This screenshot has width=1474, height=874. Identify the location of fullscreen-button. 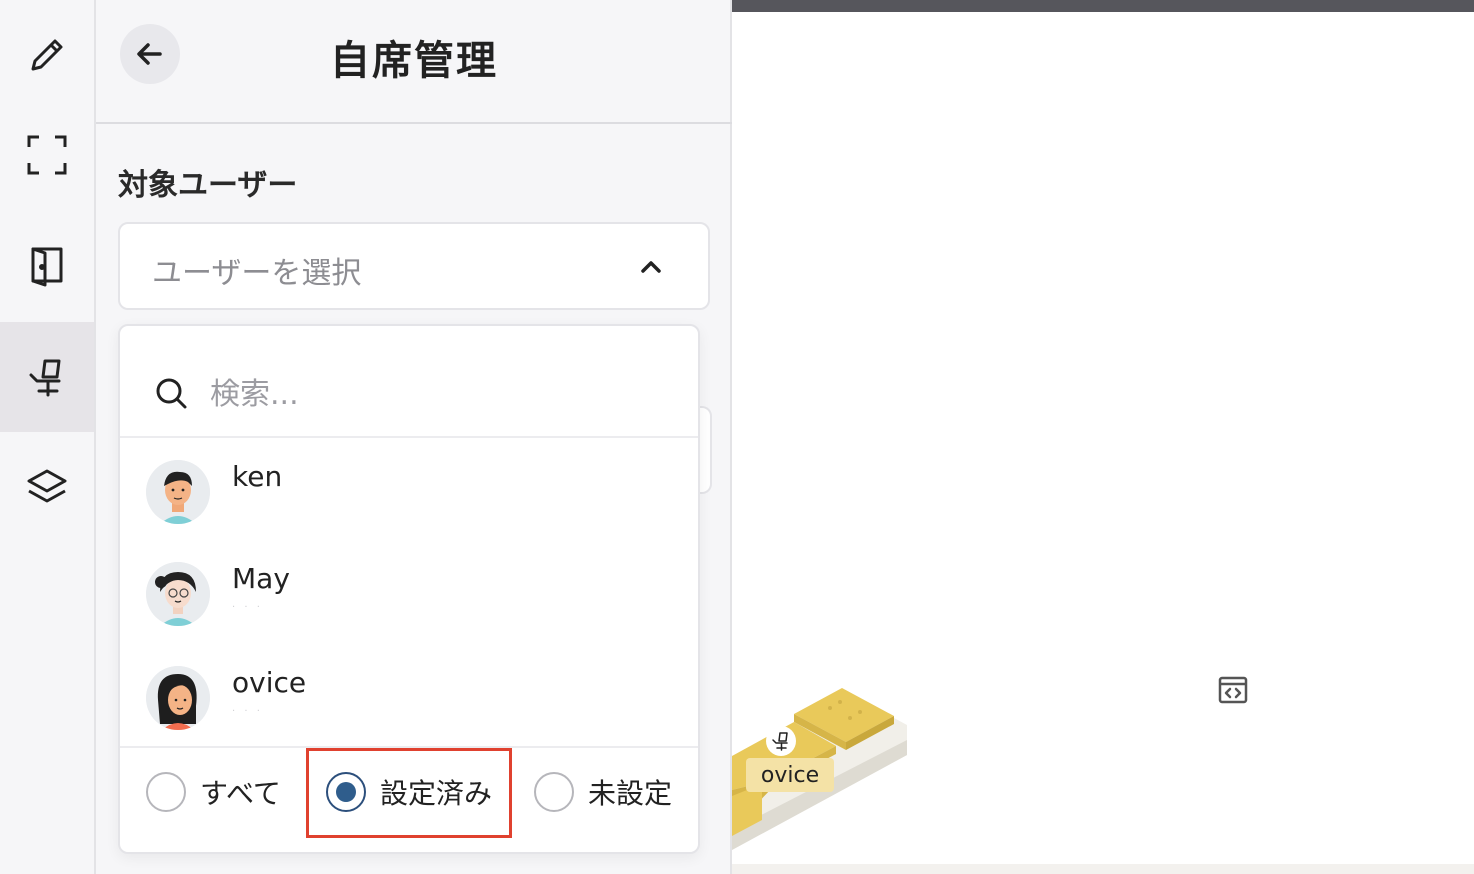
(47, 155).